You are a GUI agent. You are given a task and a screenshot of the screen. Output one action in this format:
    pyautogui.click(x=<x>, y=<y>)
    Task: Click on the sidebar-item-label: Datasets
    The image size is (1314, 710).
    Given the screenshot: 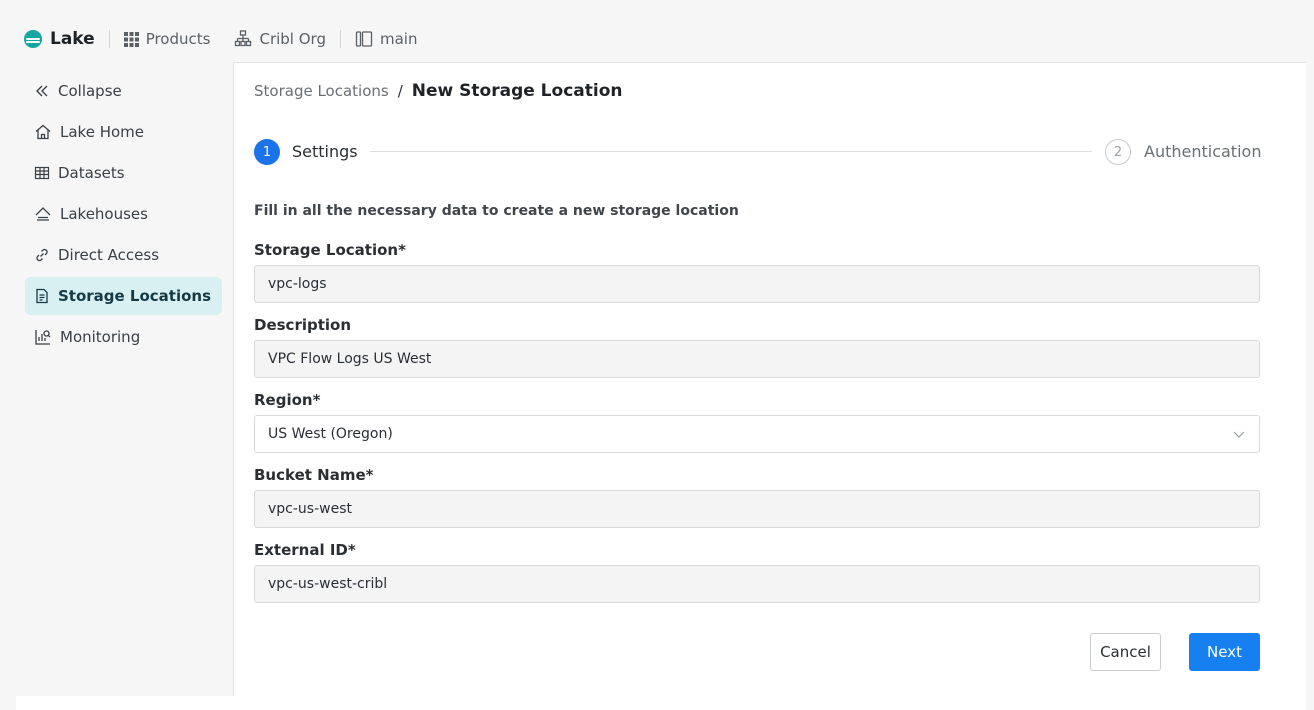 What is the action you would take?
    pyautogui.click(x=91, y=173)
    